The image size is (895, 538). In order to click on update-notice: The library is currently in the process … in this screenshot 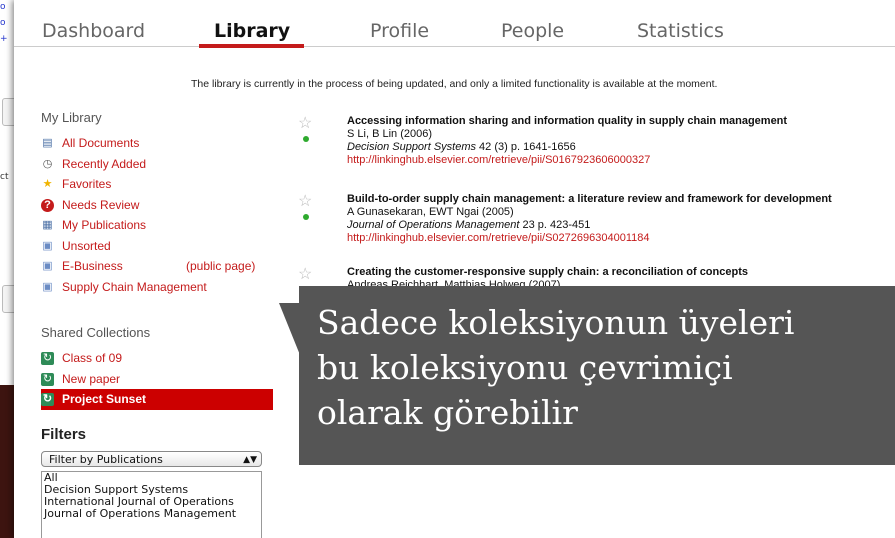, I will do `click(454, 84)`.